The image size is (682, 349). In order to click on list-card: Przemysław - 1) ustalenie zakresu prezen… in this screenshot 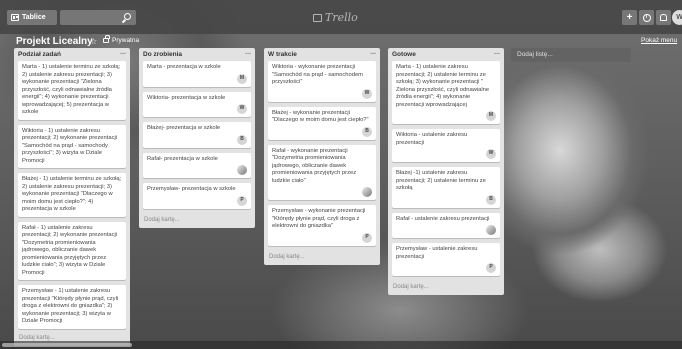, I will do `click(72, 307)`.